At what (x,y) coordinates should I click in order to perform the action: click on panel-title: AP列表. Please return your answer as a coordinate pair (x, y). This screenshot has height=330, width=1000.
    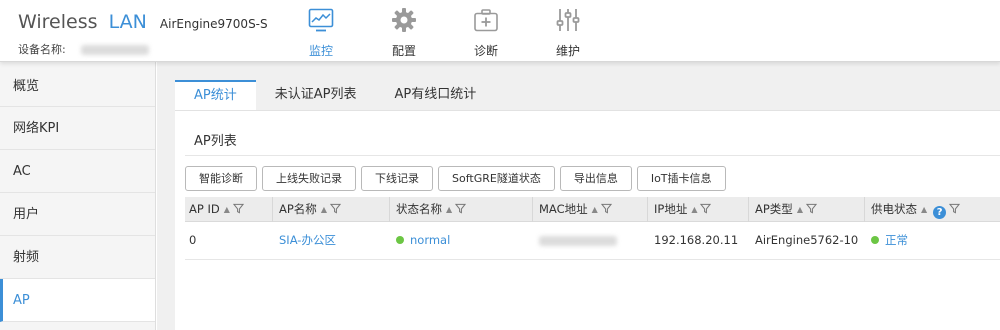
    Looking at the image, I should click on (215, 141).